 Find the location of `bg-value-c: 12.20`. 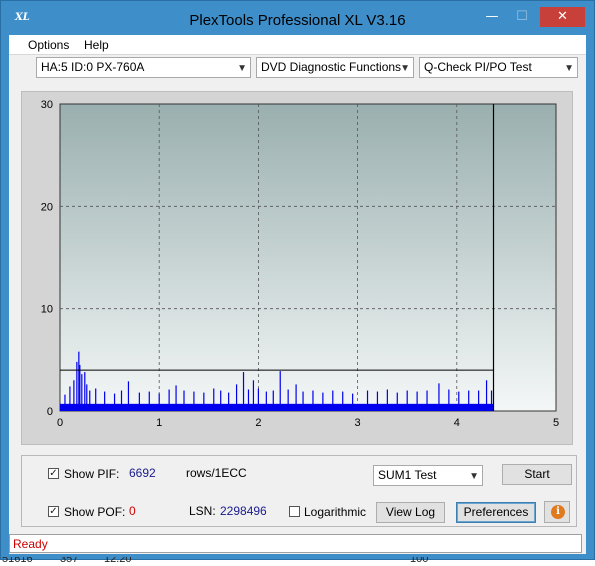

bg-value-c: 12.20 is located at coordinates (118, 561).